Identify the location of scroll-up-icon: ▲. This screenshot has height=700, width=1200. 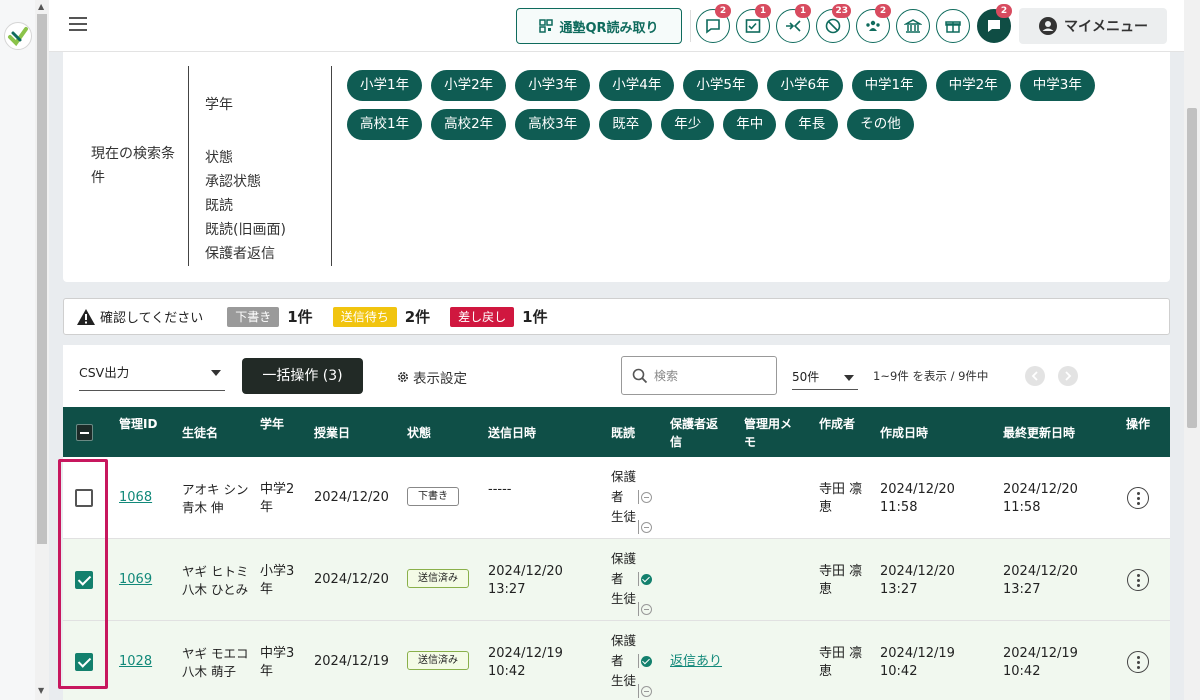
(41, 6).